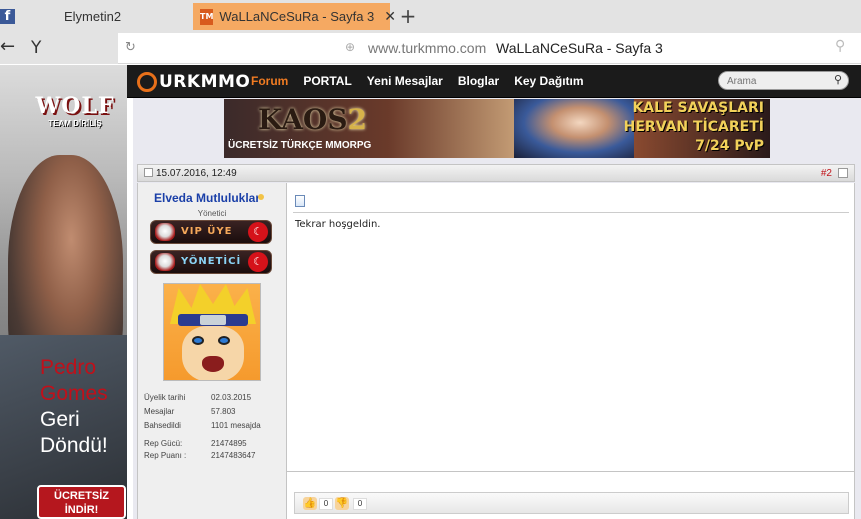 The width and height of the screenshot is (861, 519). Describe the element at coordinates (313, 119) in the screenshot. I see `banner-game-title: KAOS2` at that location.